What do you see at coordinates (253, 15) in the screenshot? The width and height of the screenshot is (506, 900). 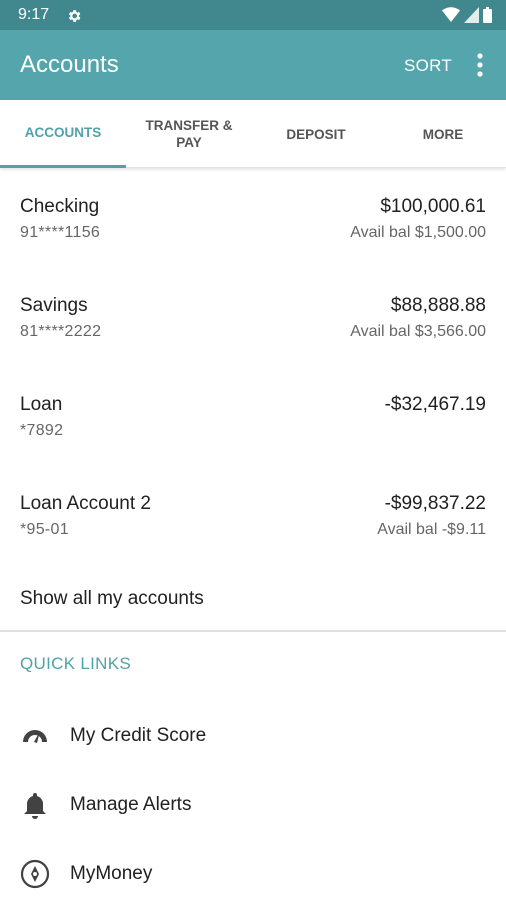 I see `status-bar: 9:17` at bounding box center [253, 15].